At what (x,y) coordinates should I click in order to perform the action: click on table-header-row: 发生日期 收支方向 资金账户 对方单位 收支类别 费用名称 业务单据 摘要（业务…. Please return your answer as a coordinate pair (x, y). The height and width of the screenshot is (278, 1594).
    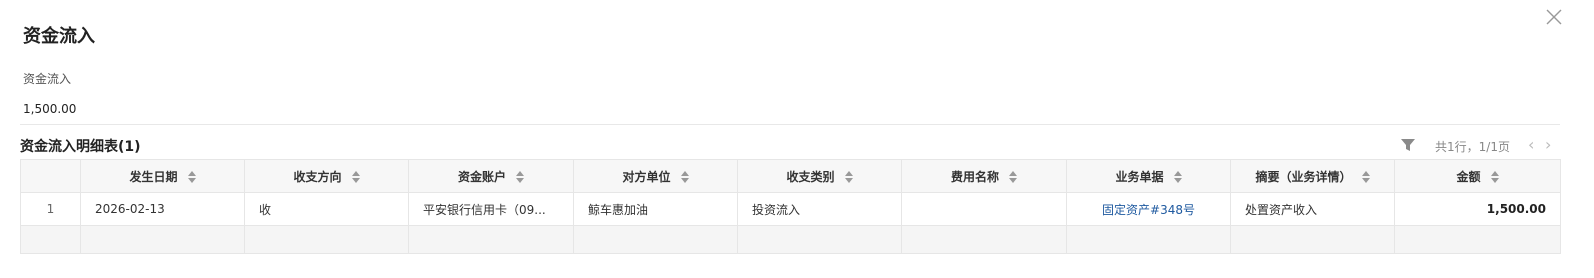
    Looking at the image, I should click on (790, 176).